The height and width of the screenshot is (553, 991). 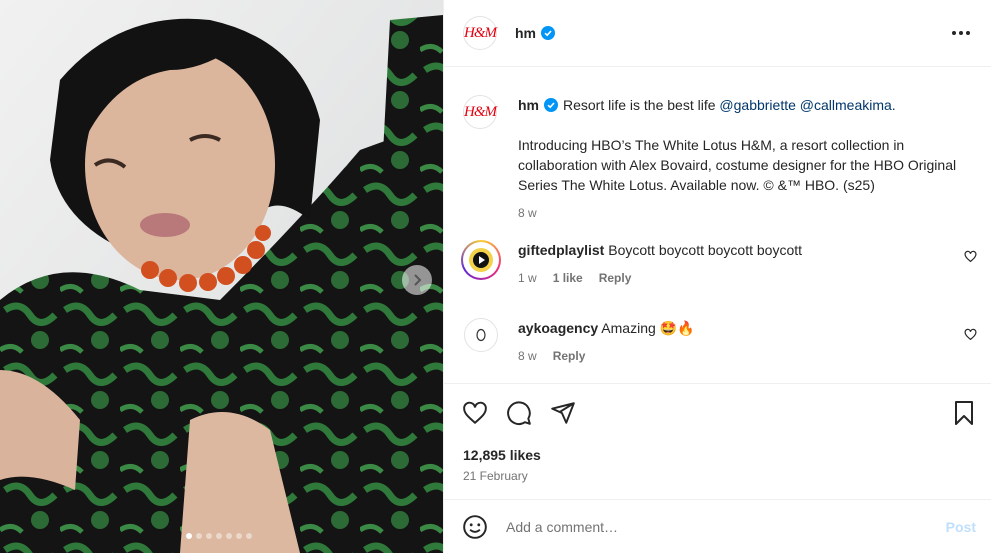 I want to click on post-comment-button: Post, so click(x=961, y=527).